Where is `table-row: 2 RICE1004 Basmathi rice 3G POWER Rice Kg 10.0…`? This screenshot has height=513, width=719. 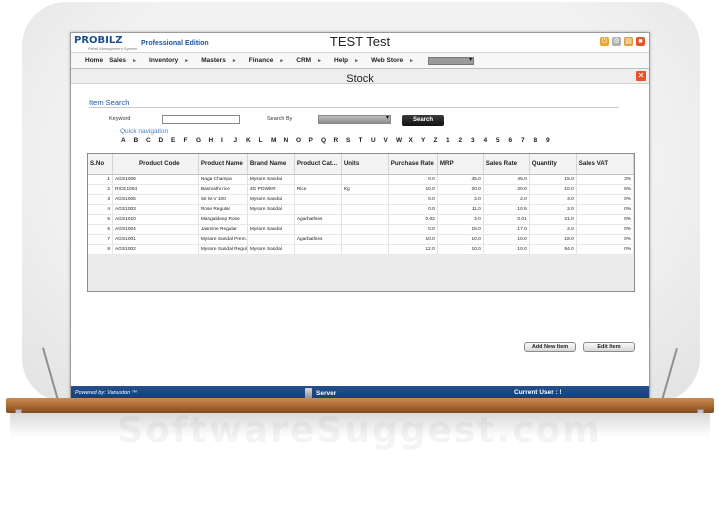
table-row: 2 RICE1004 Basmathi rice 3G POWER Rice Kg 10.0… is located at coordinates (361, 189).